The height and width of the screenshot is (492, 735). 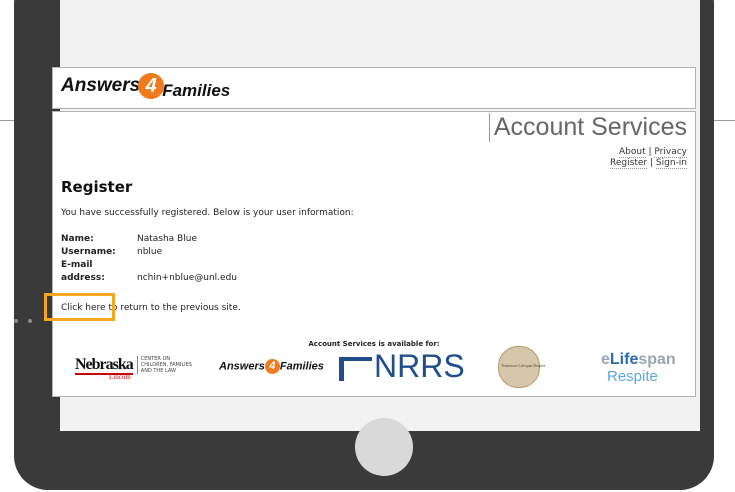 I want to click on elifespan-respite-logo: eLifespan Respite, so click(x=638, y=368).